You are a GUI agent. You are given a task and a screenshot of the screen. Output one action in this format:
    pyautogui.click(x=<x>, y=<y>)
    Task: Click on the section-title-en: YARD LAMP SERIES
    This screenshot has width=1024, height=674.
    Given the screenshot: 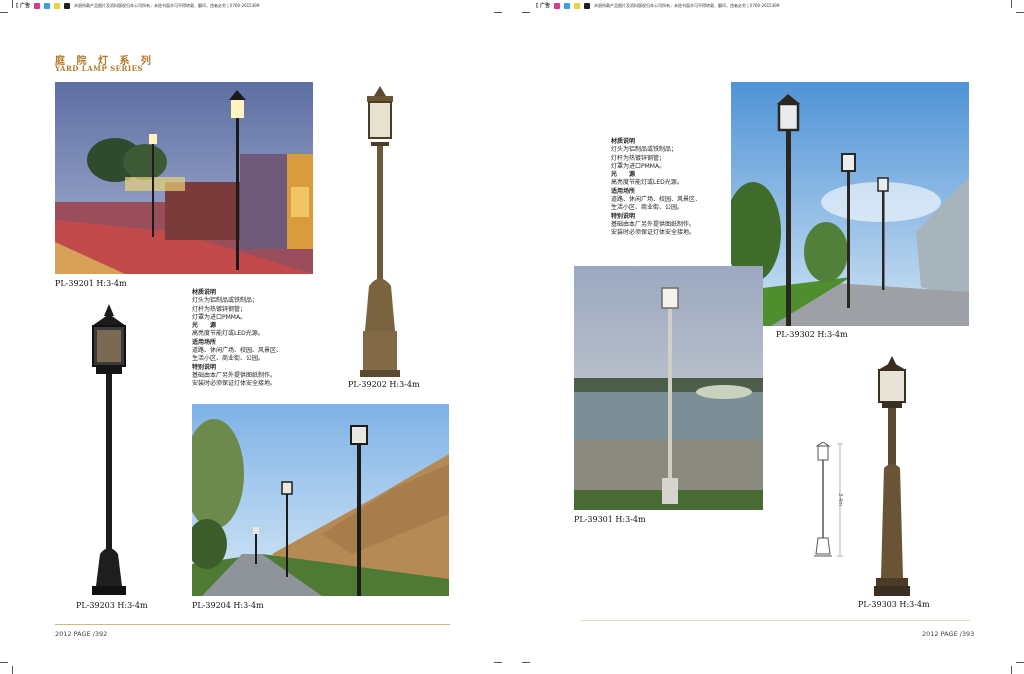 What is the action you would take?
    pyautogui.click(x=99, y=68)
    